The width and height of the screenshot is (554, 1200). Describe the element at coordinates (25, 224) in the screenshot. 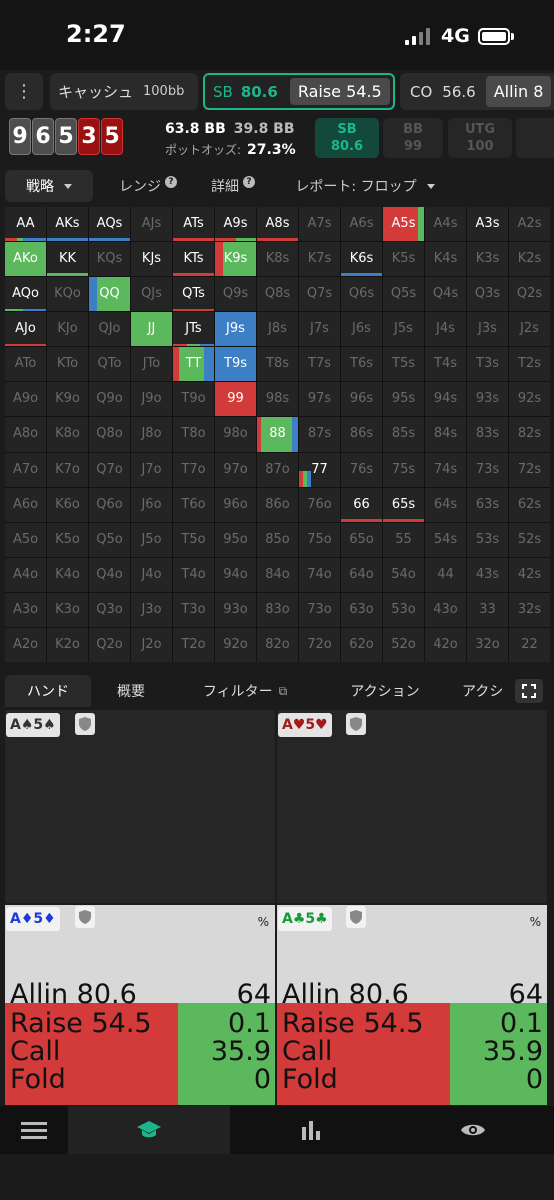

I see `range-cell: AA` at that location.